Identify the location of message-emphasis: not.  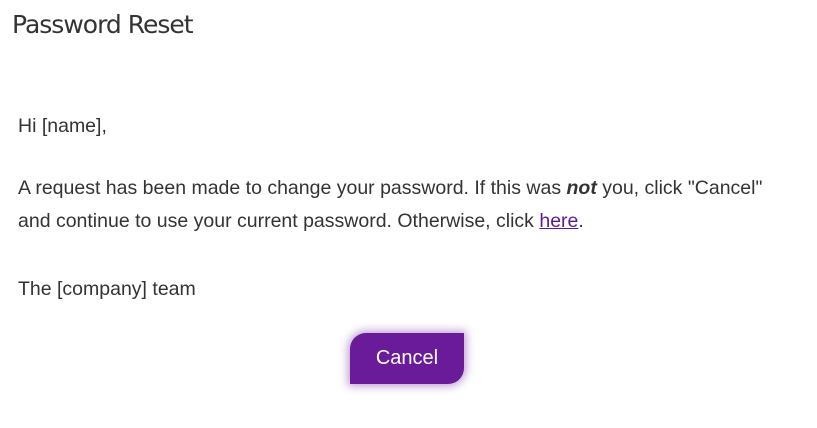
(581, 188).